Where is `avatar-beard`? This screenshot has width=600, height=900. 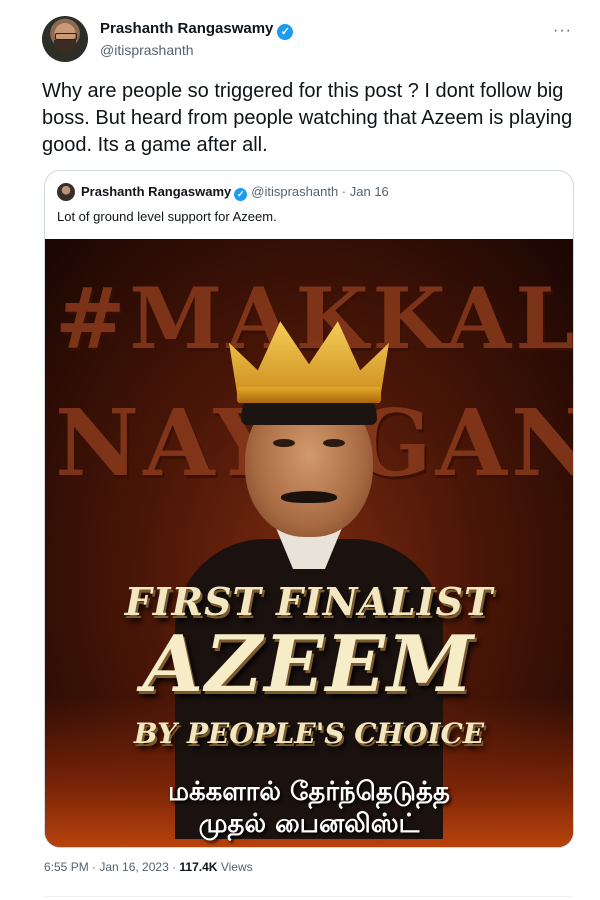 avatar-beard is located at coordinates (65, 47).